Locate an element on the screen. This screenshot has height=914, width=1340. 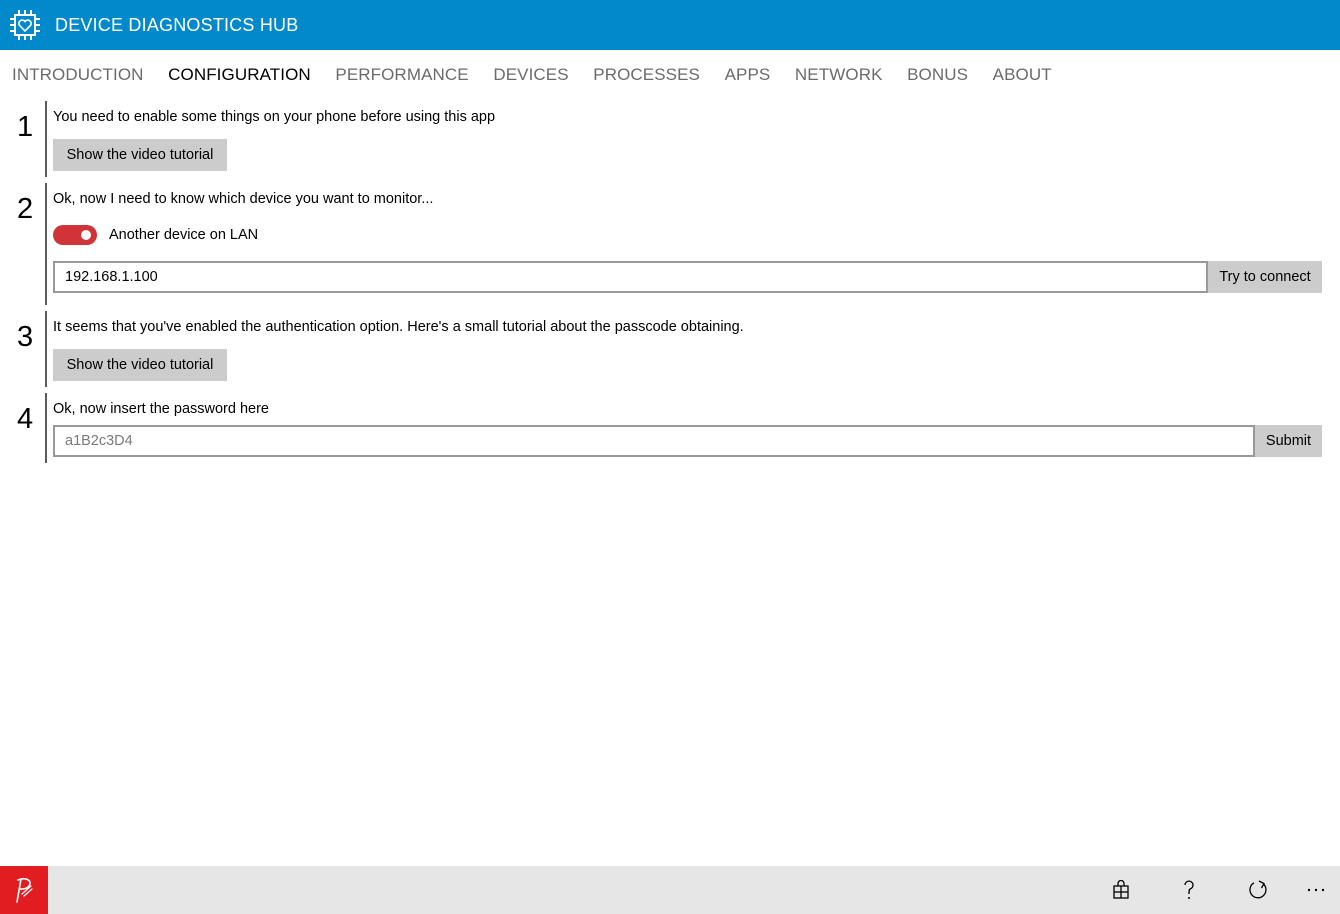
help-icon is located at coordinates (1189, 890).